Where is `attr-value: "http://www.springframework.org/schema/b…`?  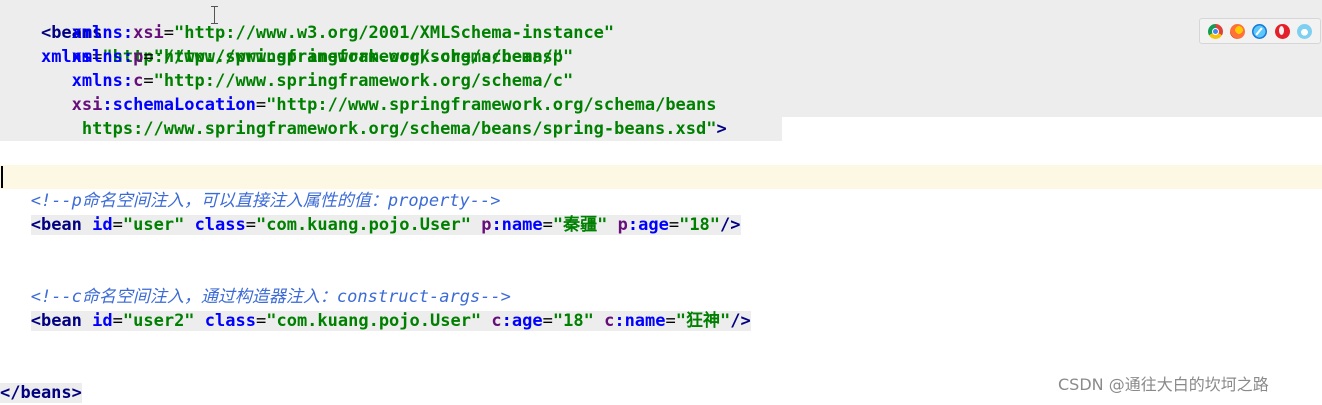 attr-value: "http://www.springframework.org/schema/b… is located at coordinates (491, 105).